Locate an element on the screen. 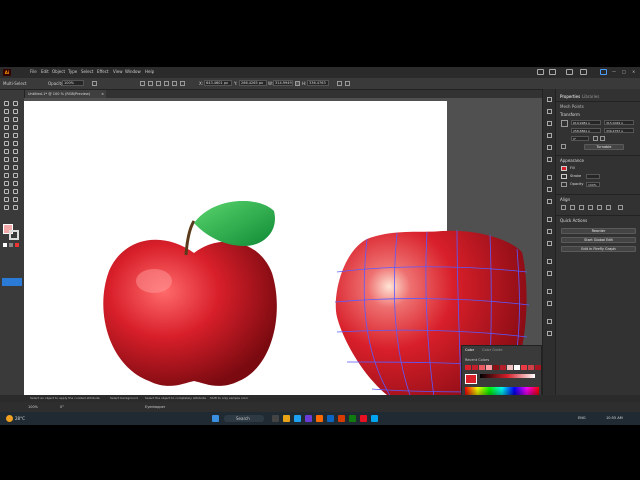  document-tab: Untitled-1* @ 100 % (RGB/Preview) × is located at coordinates (65, 94).